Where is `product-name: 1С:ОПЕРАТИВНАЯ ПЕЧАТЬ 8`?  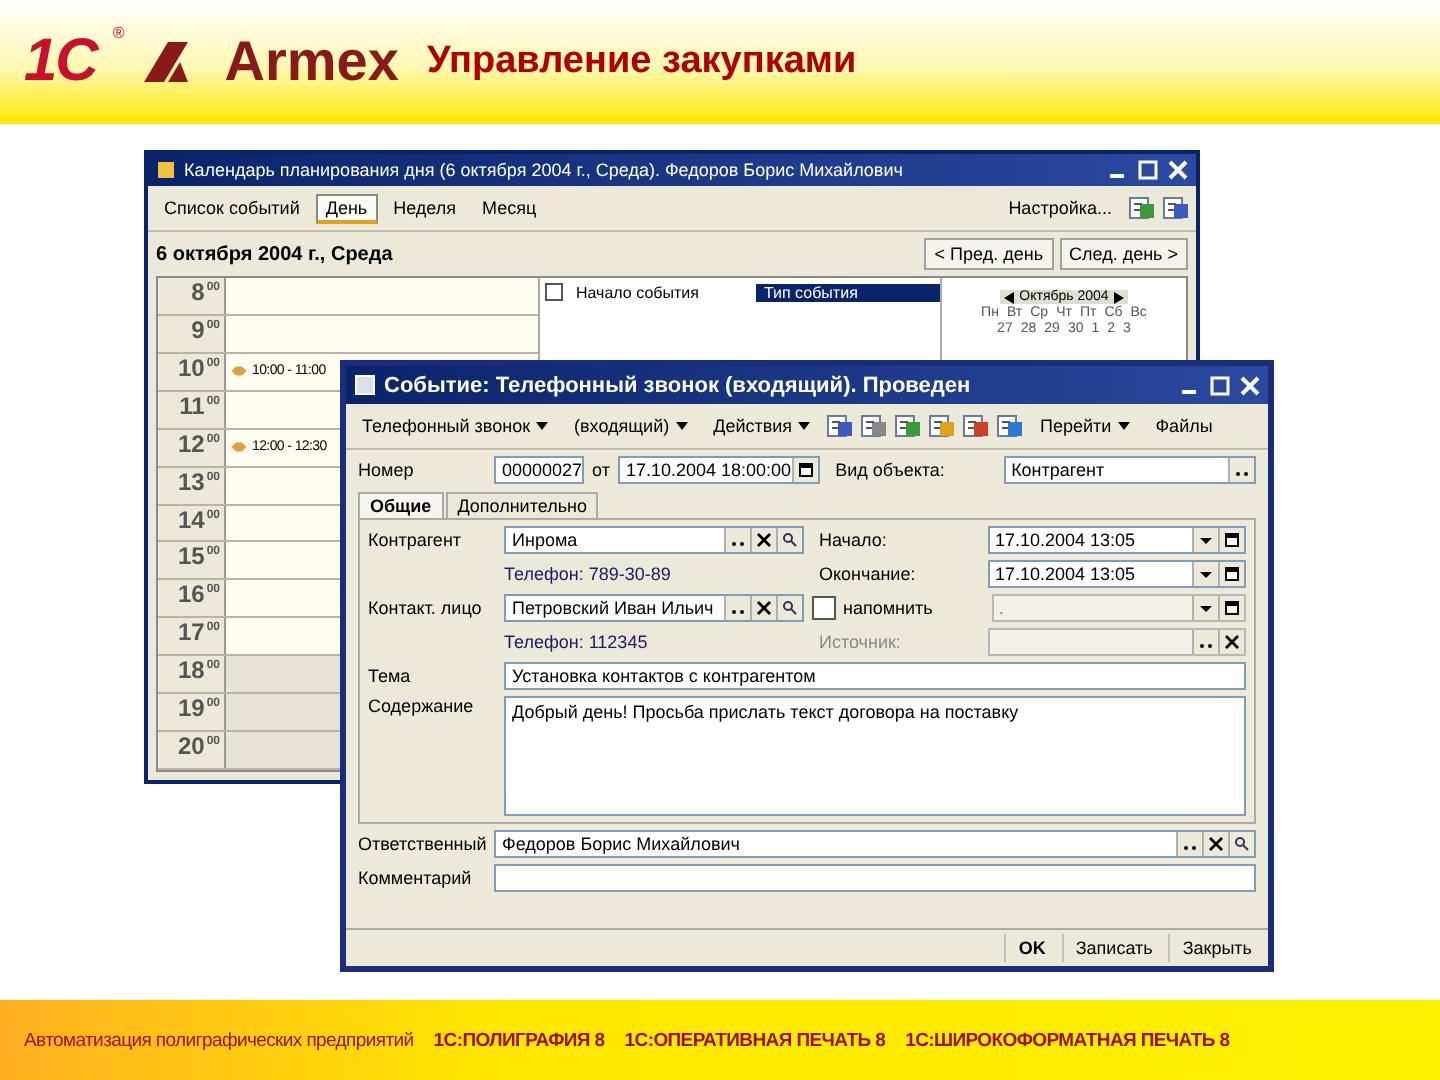 product-name: 1С:ОПЕРАТИВНАЯ ПЕЧАТЬ 8 is located at coordinates (755, 1040).